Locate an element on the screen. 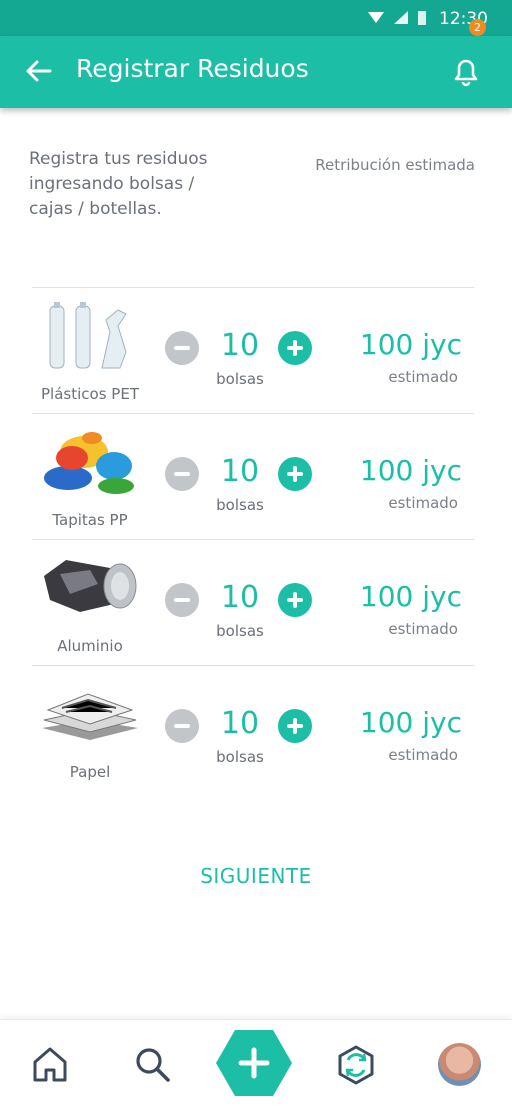 The image size is (512, 1110). waste-row-pp: Tapitas PP 10 bolsas 100 jyc estimado is located at coordinates (253, 476).